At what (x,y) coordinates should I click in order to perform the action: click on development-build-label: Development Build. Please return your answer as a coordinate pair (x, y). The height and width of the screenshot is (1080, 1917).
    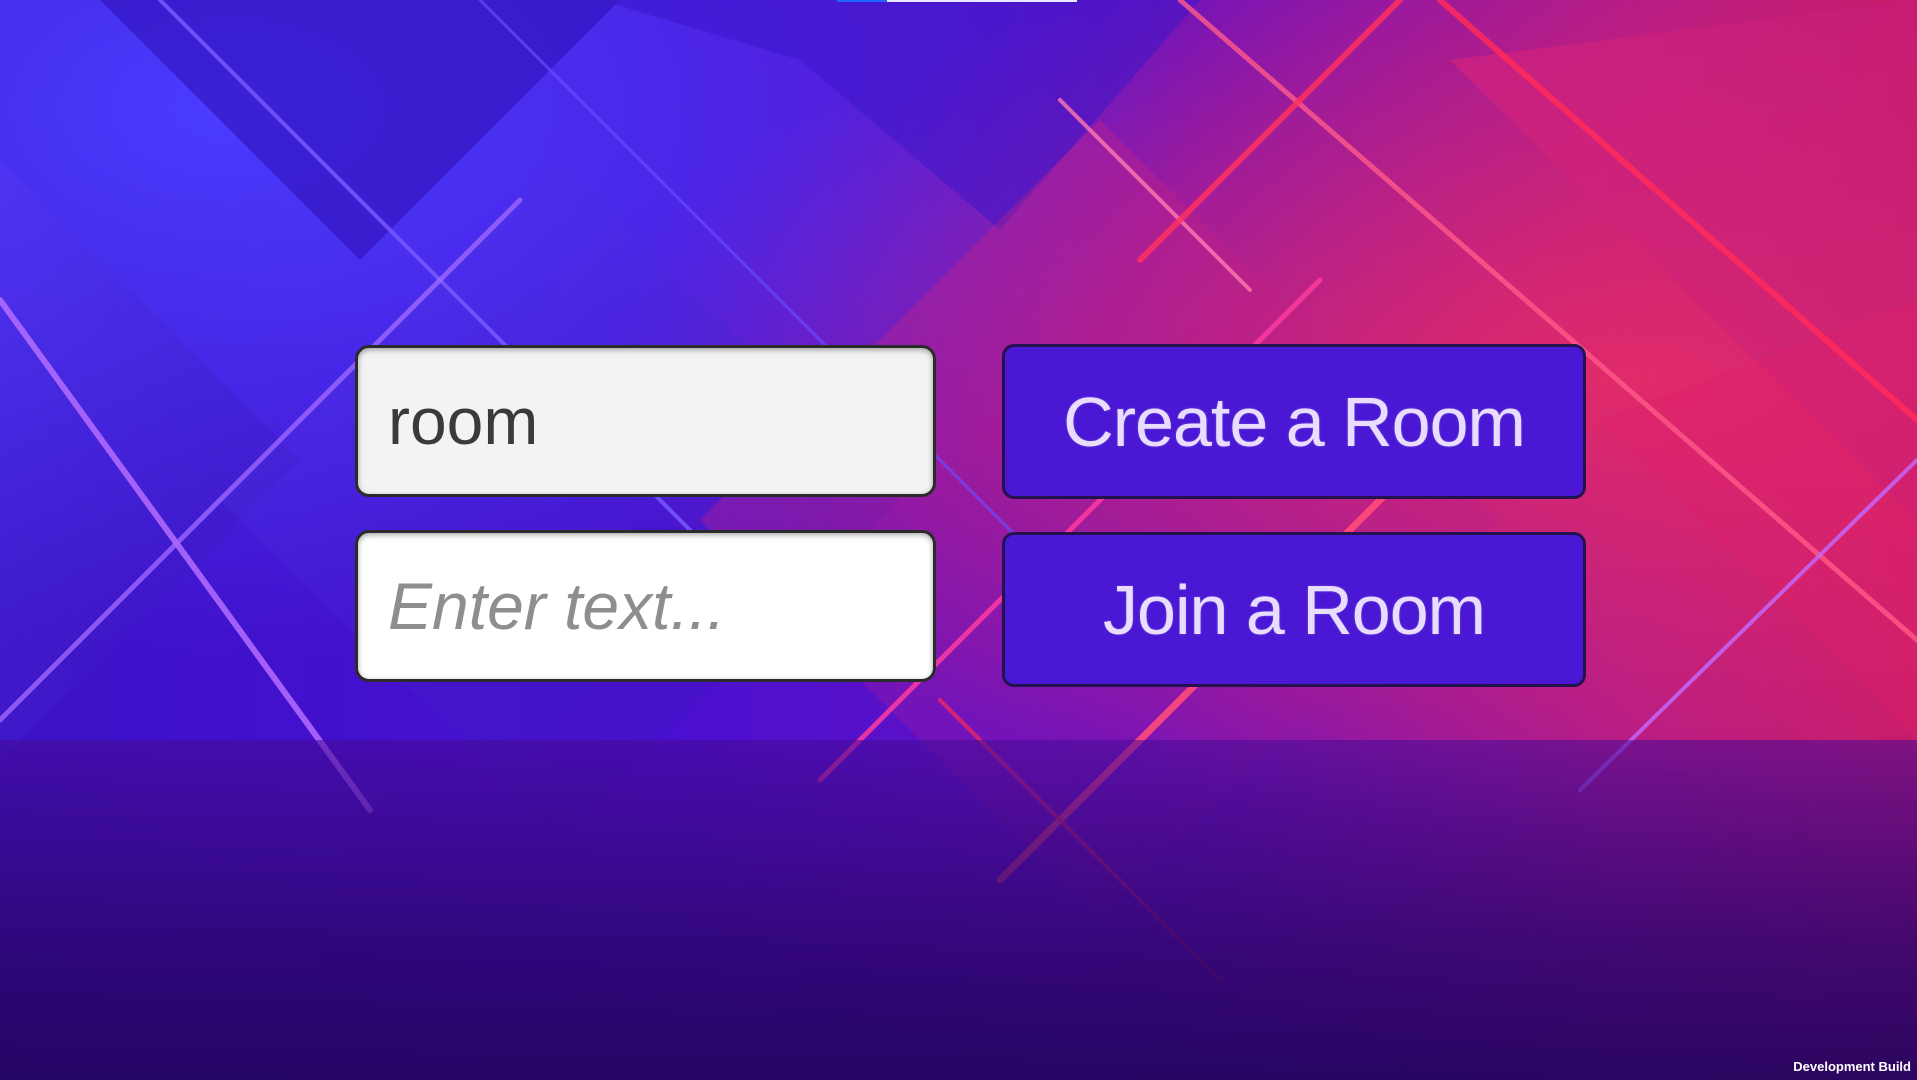
    Looking at the image, I should click on (1852, 1066).